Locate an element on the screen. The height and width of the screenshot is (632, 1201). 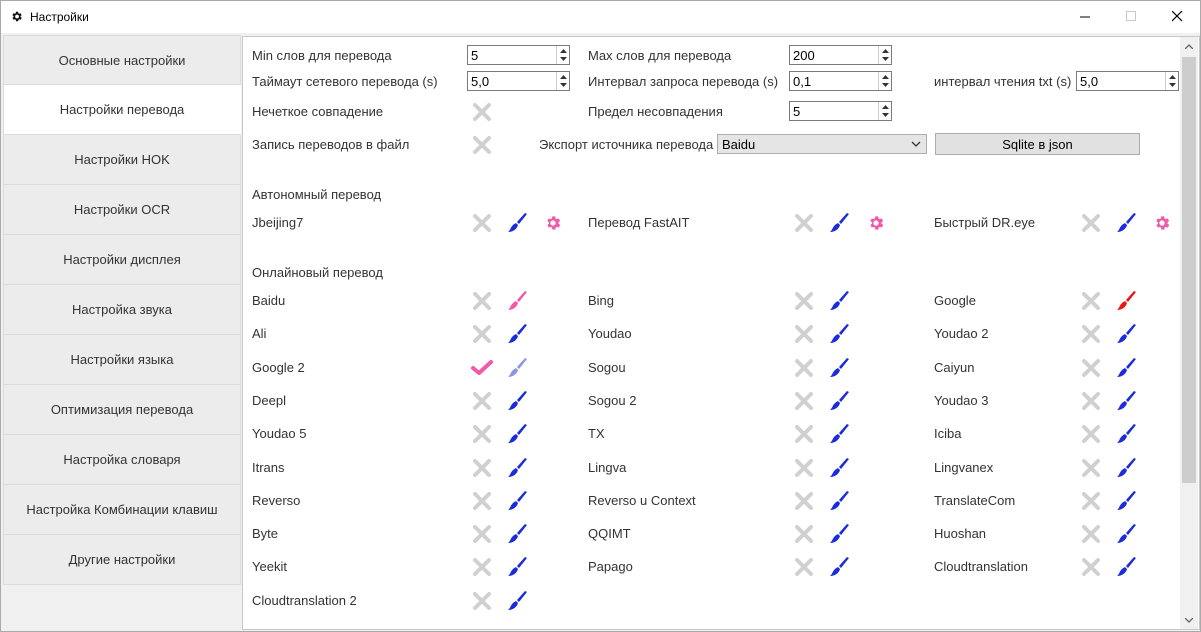
sidebar-item-6: Настройки языка is located at coordinates (122, 360).